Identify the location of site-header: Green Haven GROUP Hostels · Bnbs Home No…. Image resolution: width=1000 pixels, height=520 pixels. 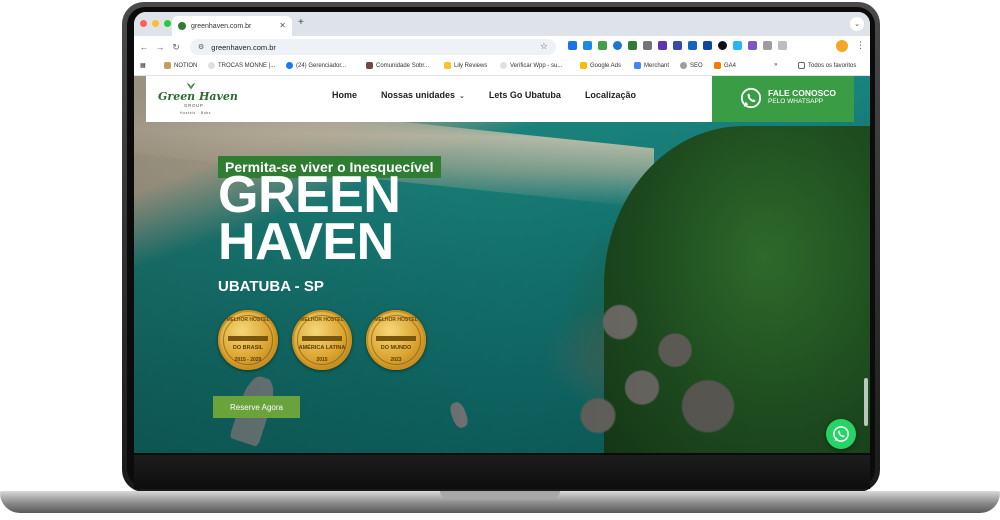
(429, 99).